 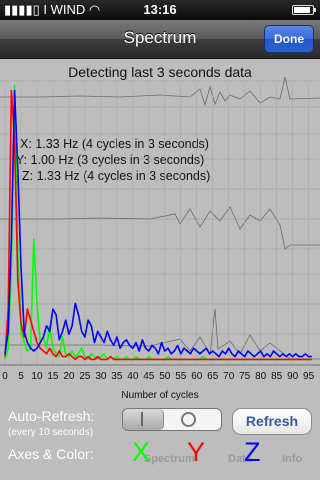 What do you see at coordinates (252, 452) in the screenshot?
I see `axis-z-legend: Z` at bounding box center [252, 452].